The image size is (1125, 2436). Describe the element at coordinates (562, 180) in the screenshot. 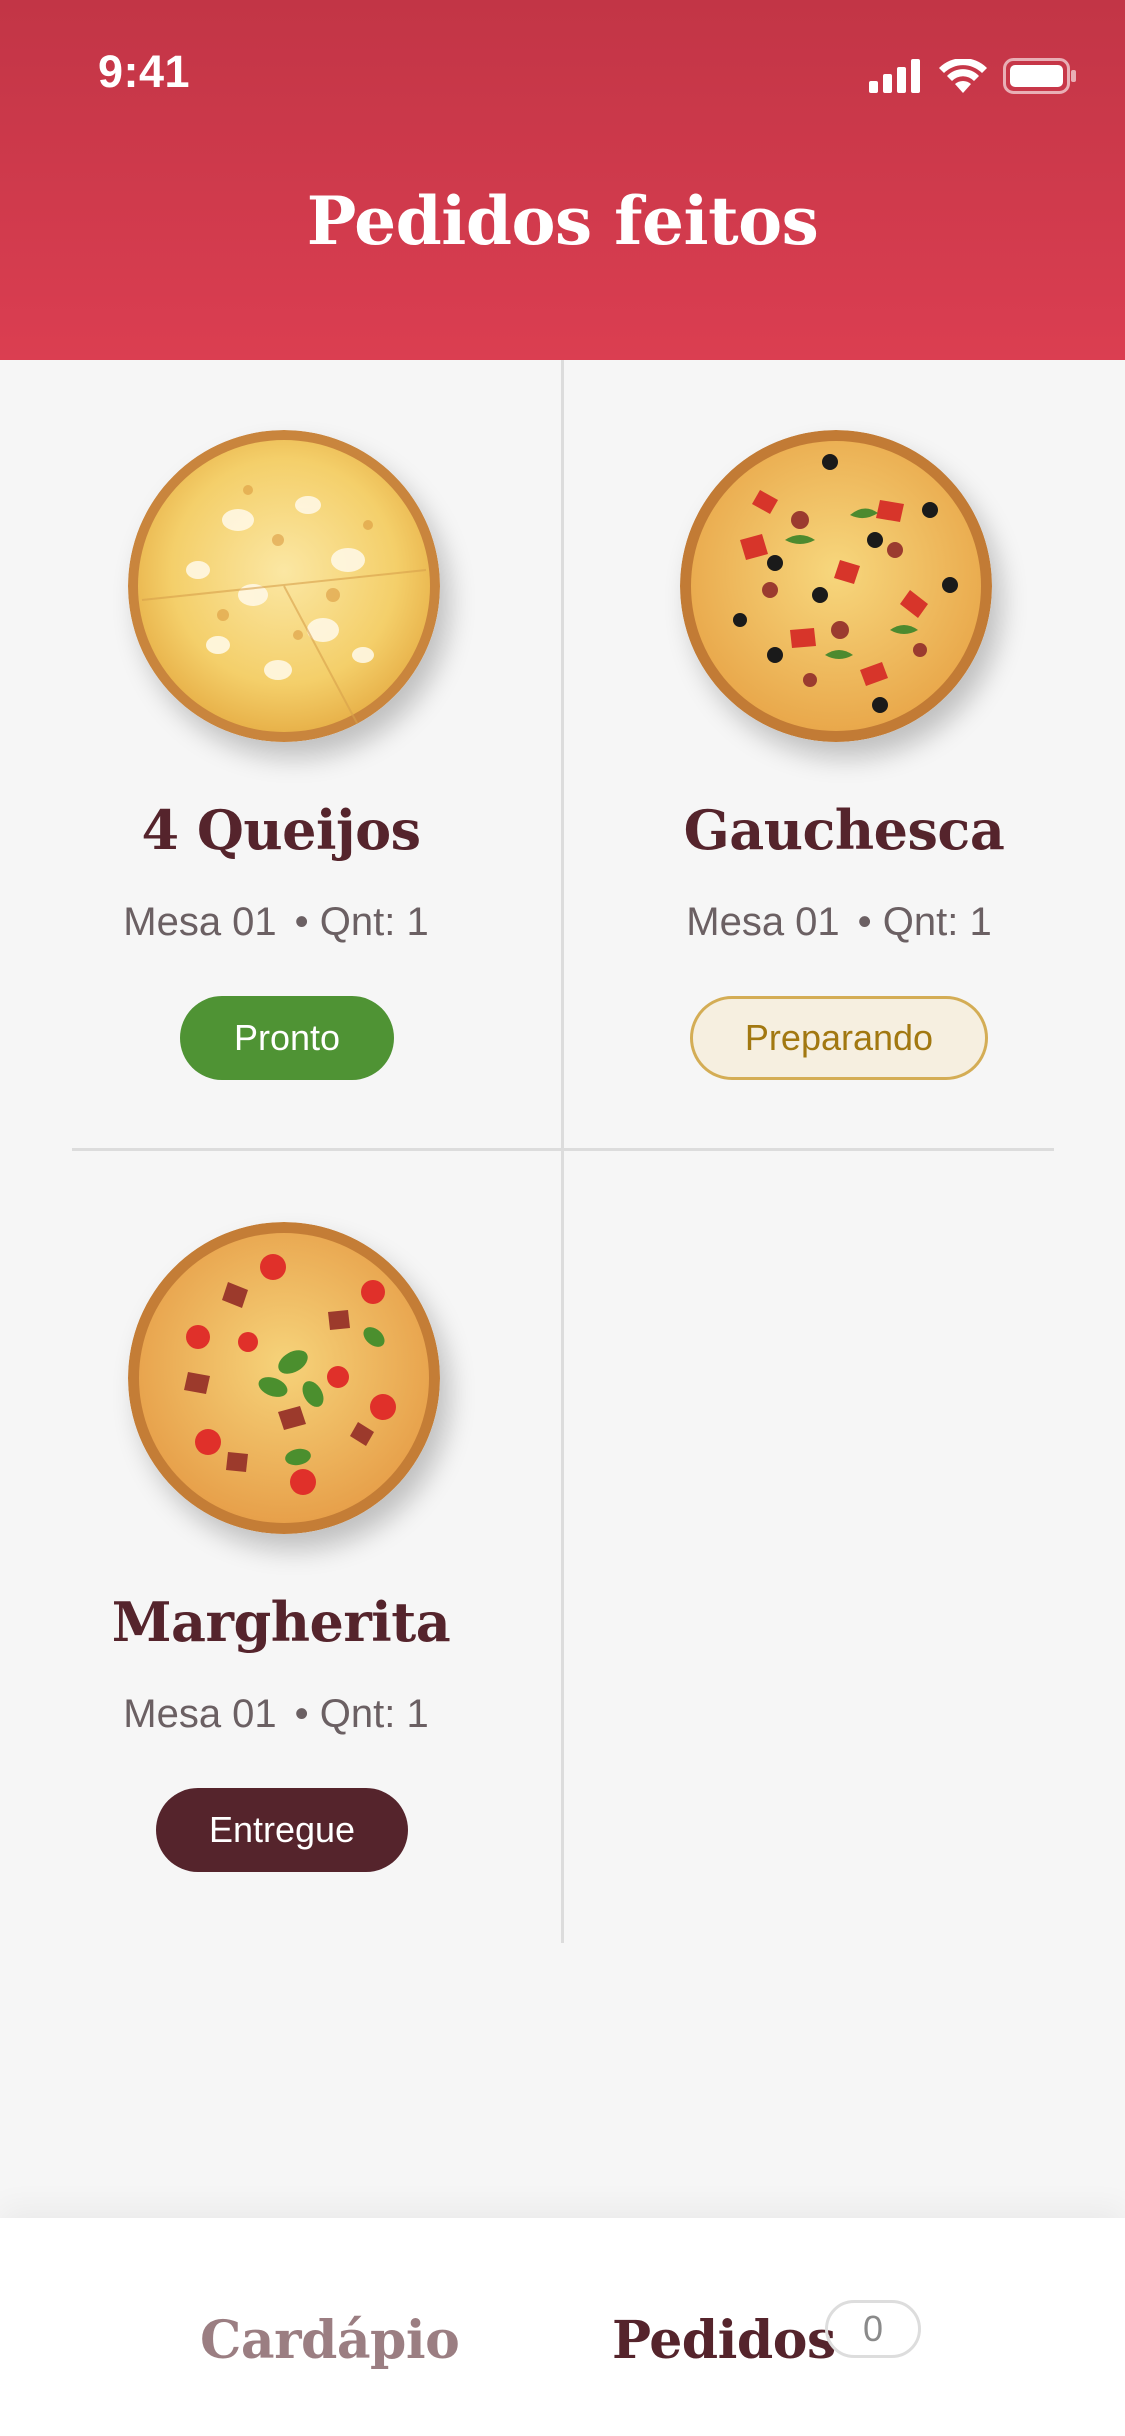

I see `header: 9:41 Pedidos feitos` at that location.